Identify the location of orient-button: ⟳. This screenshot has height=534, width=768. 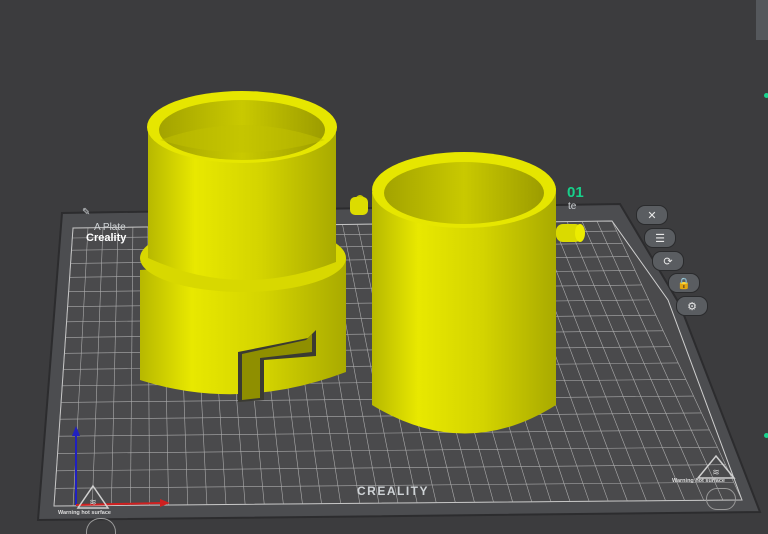
(668, 261).